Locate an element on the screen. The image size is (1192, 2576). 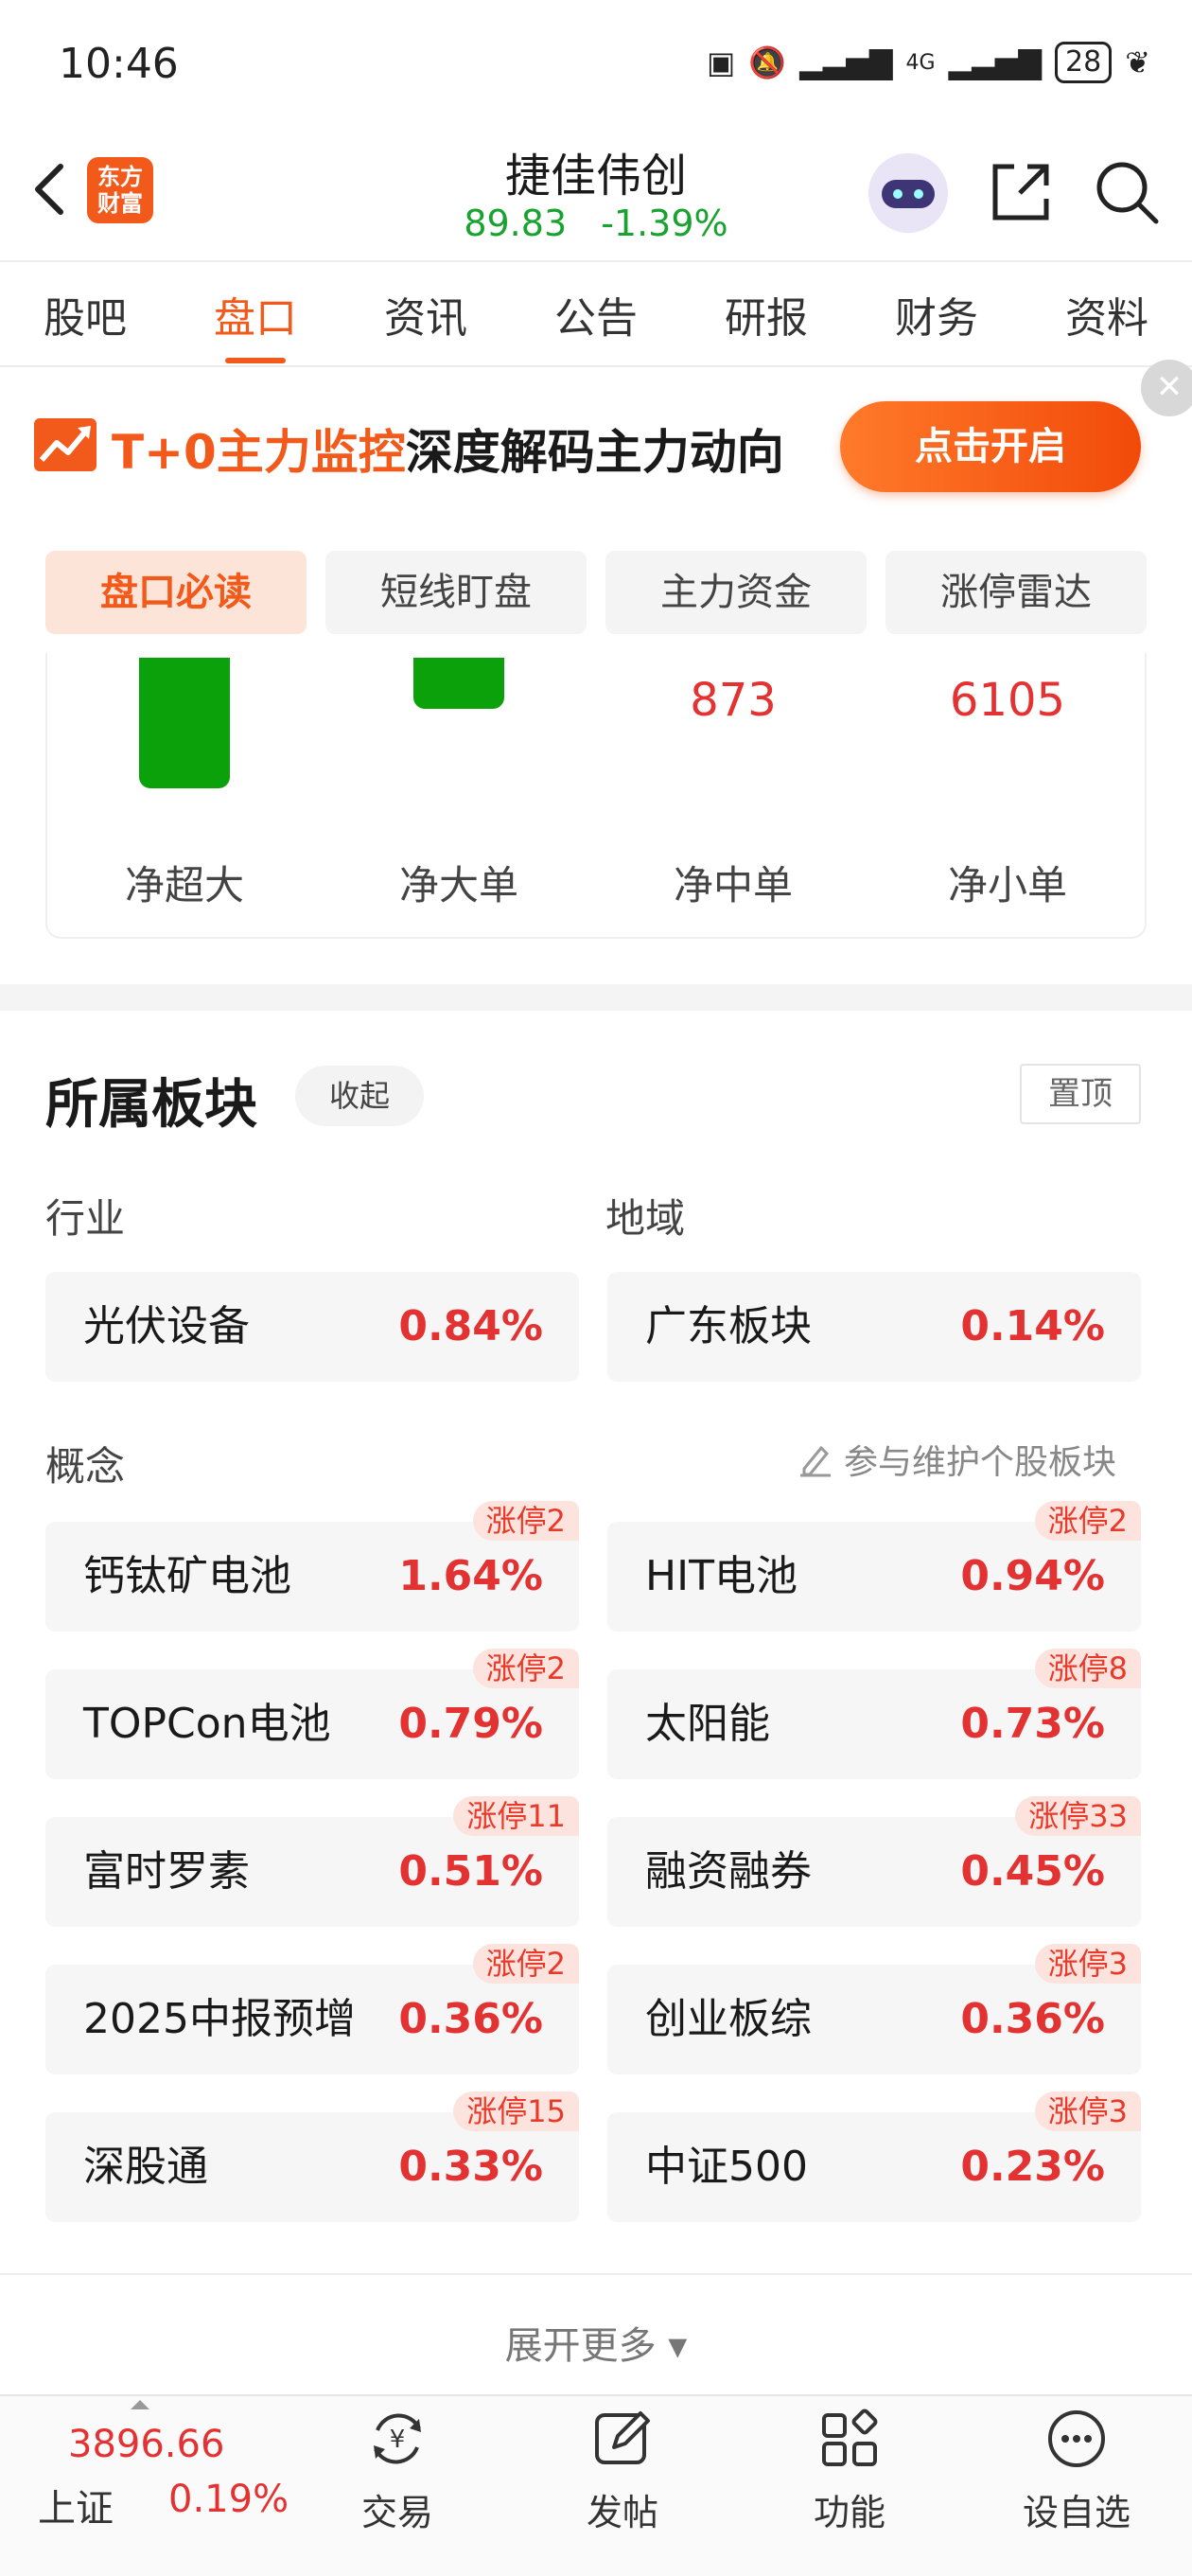
industry-tile: 光伏设备 0.84% is located at coordinates (312, 1327).